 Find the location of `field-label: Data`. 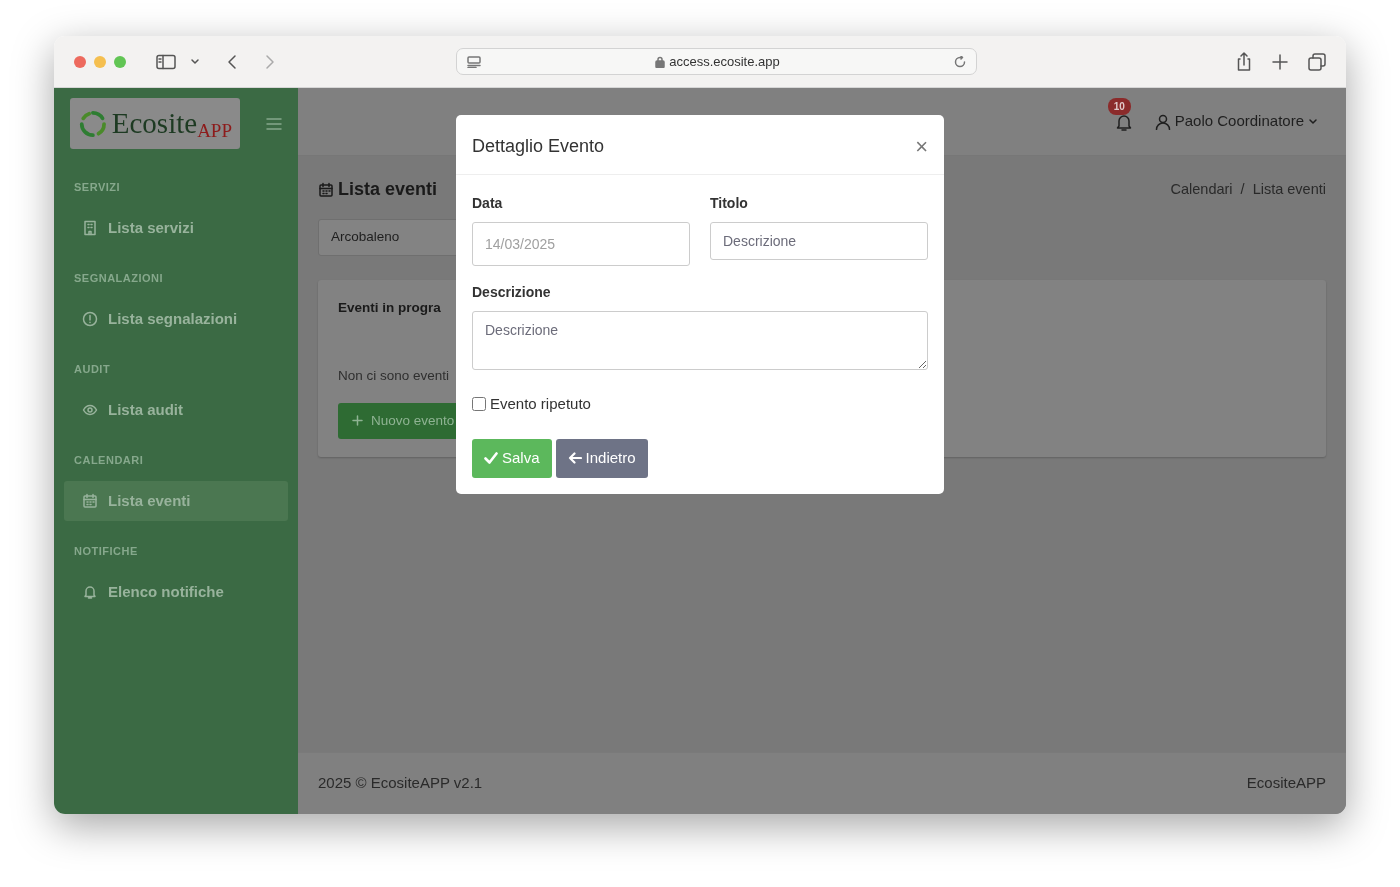

field-label: Data is located at coordinates (488, 203).